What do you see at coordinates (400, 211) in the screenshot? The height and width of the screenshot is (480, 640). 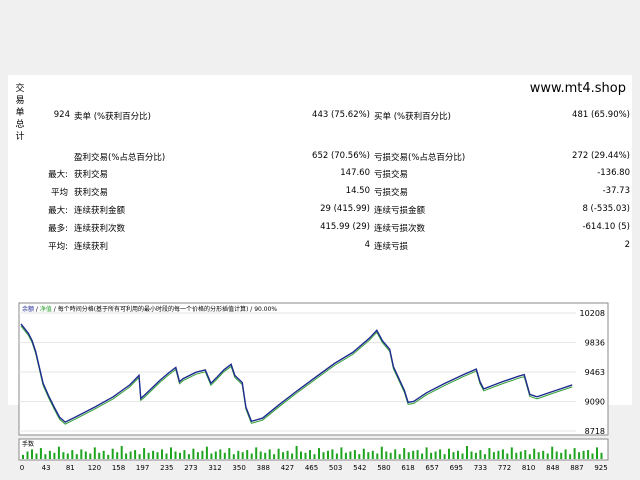 I see `stat-right-label: 连续亏损金额` at bounding box center [400, 211].